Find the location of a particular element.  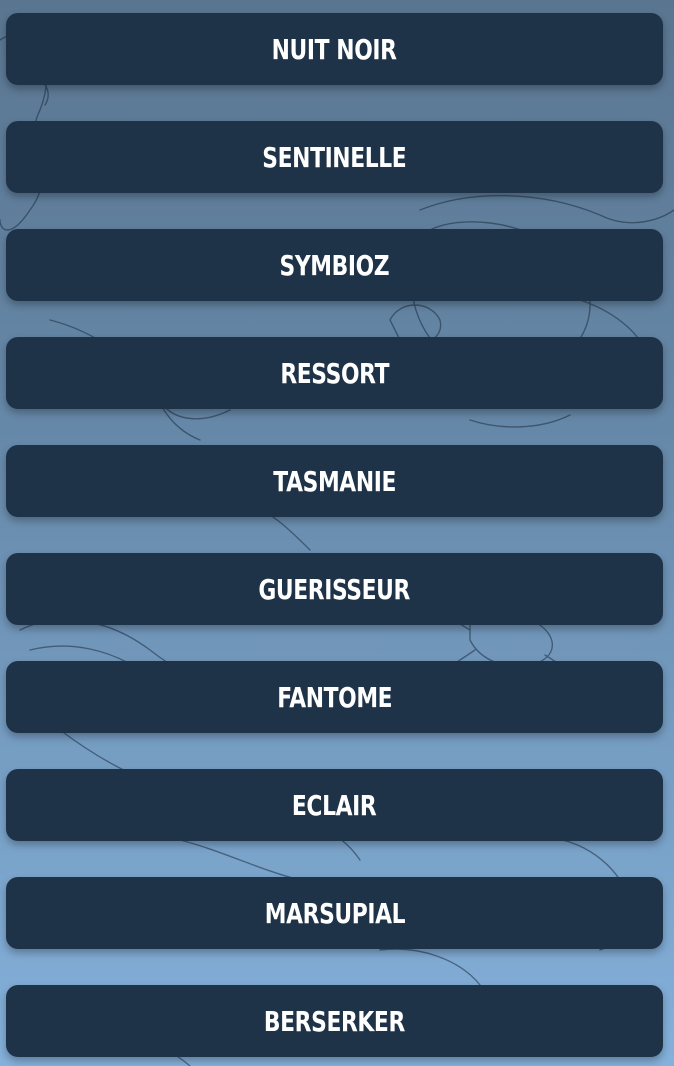

menu-button-label: TASMANIE is located at coordinates (334, 481).